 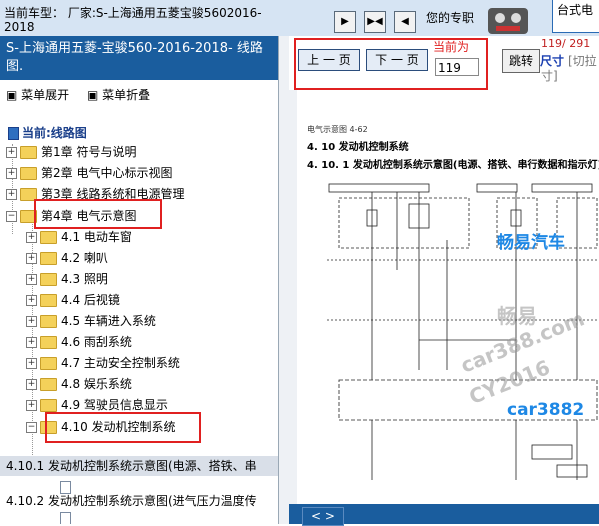 I want to click on mascot-icon, so click(x=508, y=21).